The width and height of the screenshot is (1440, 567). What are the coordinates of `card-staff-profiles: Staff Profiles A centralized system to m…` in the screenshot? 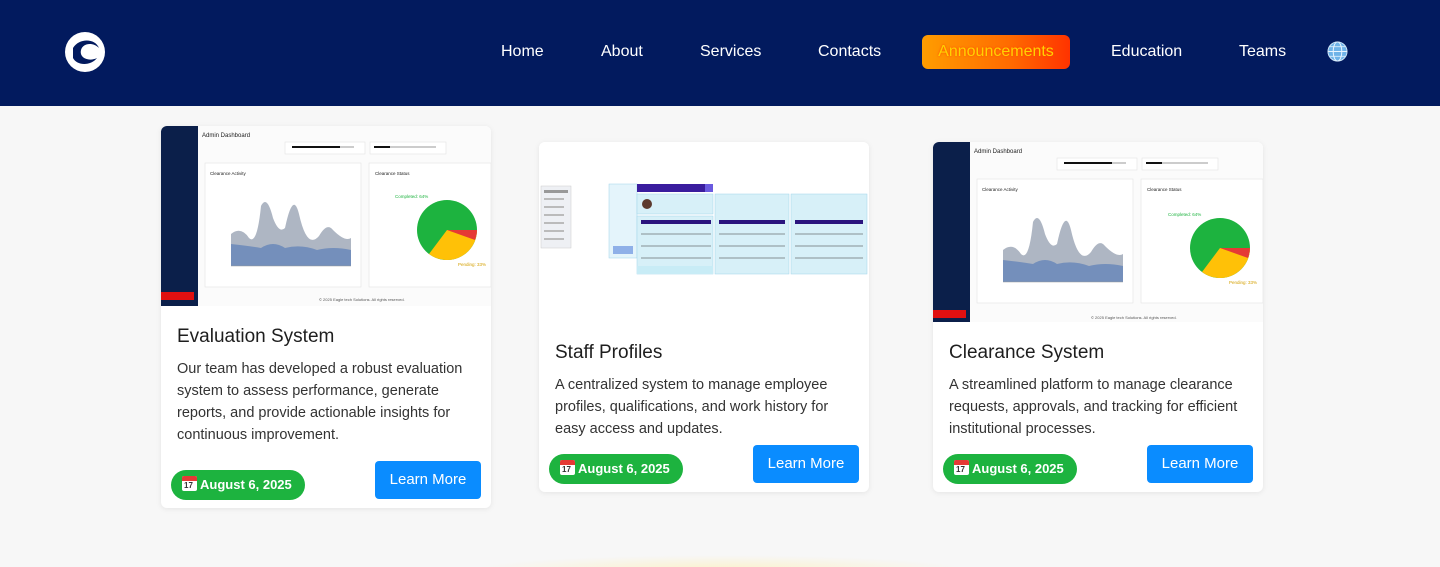 It's located at (704, 317).